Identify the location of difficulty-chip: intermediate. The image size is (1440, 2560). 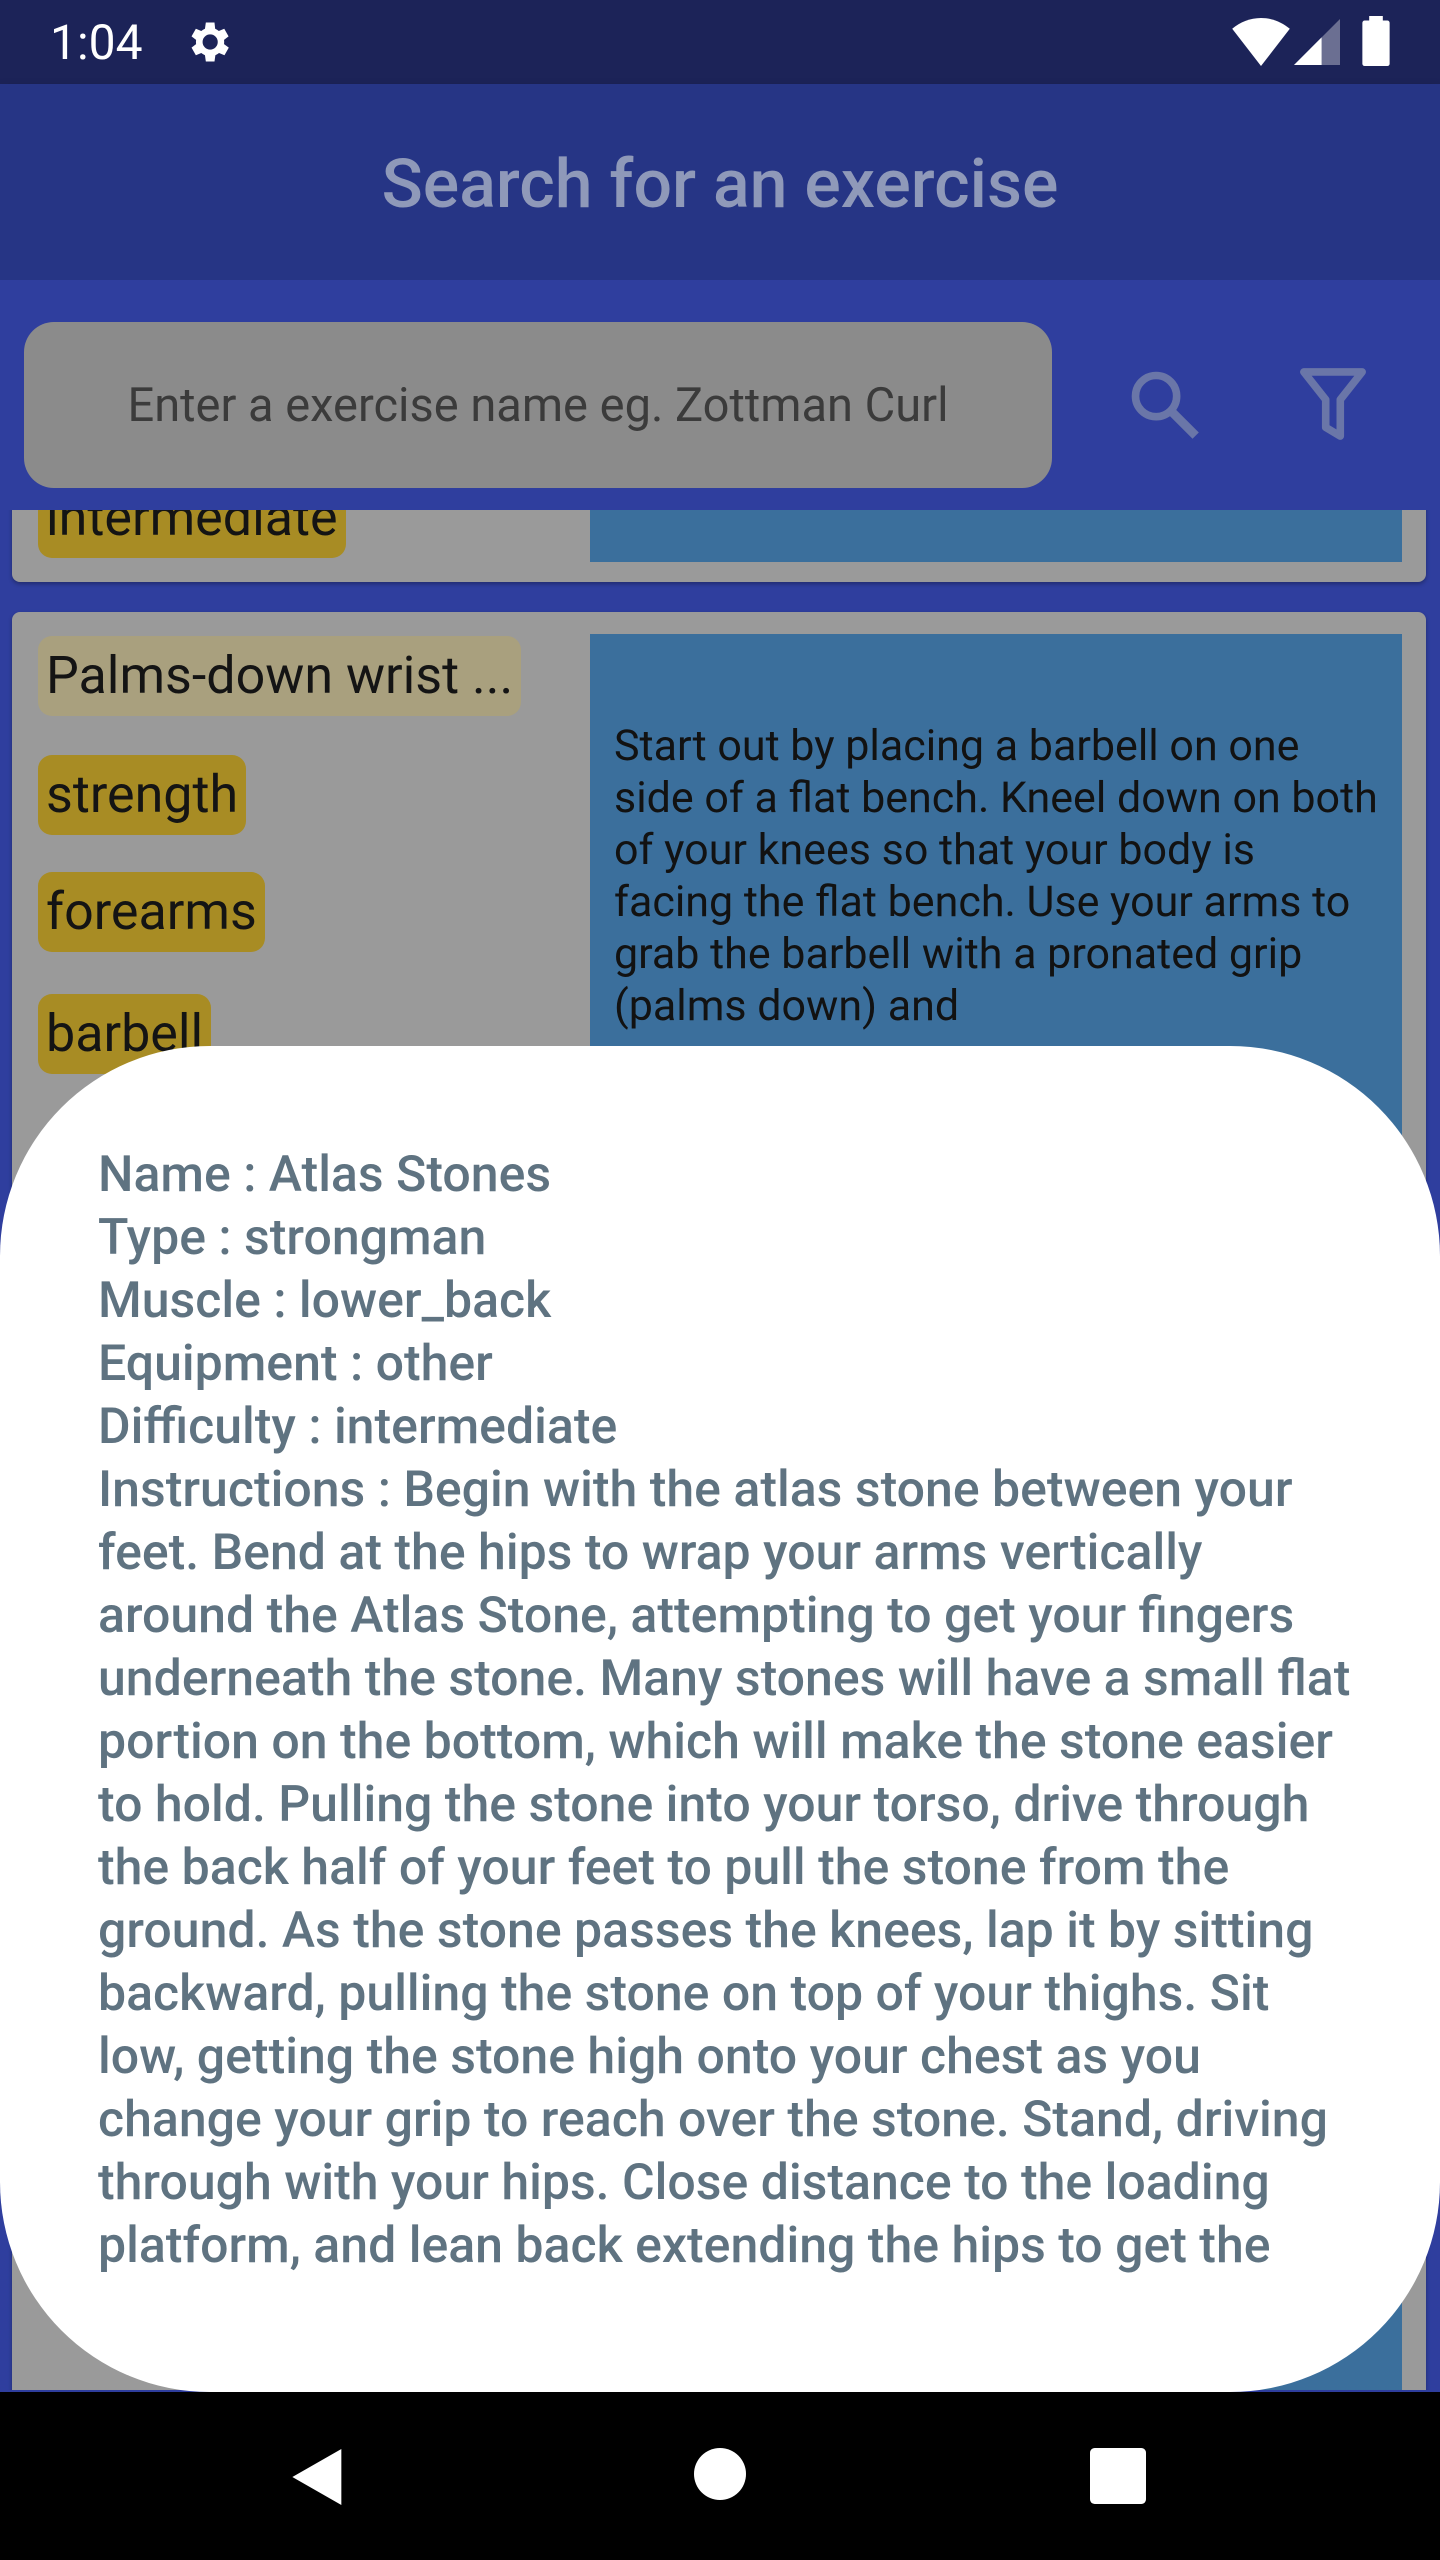
(192, 534).